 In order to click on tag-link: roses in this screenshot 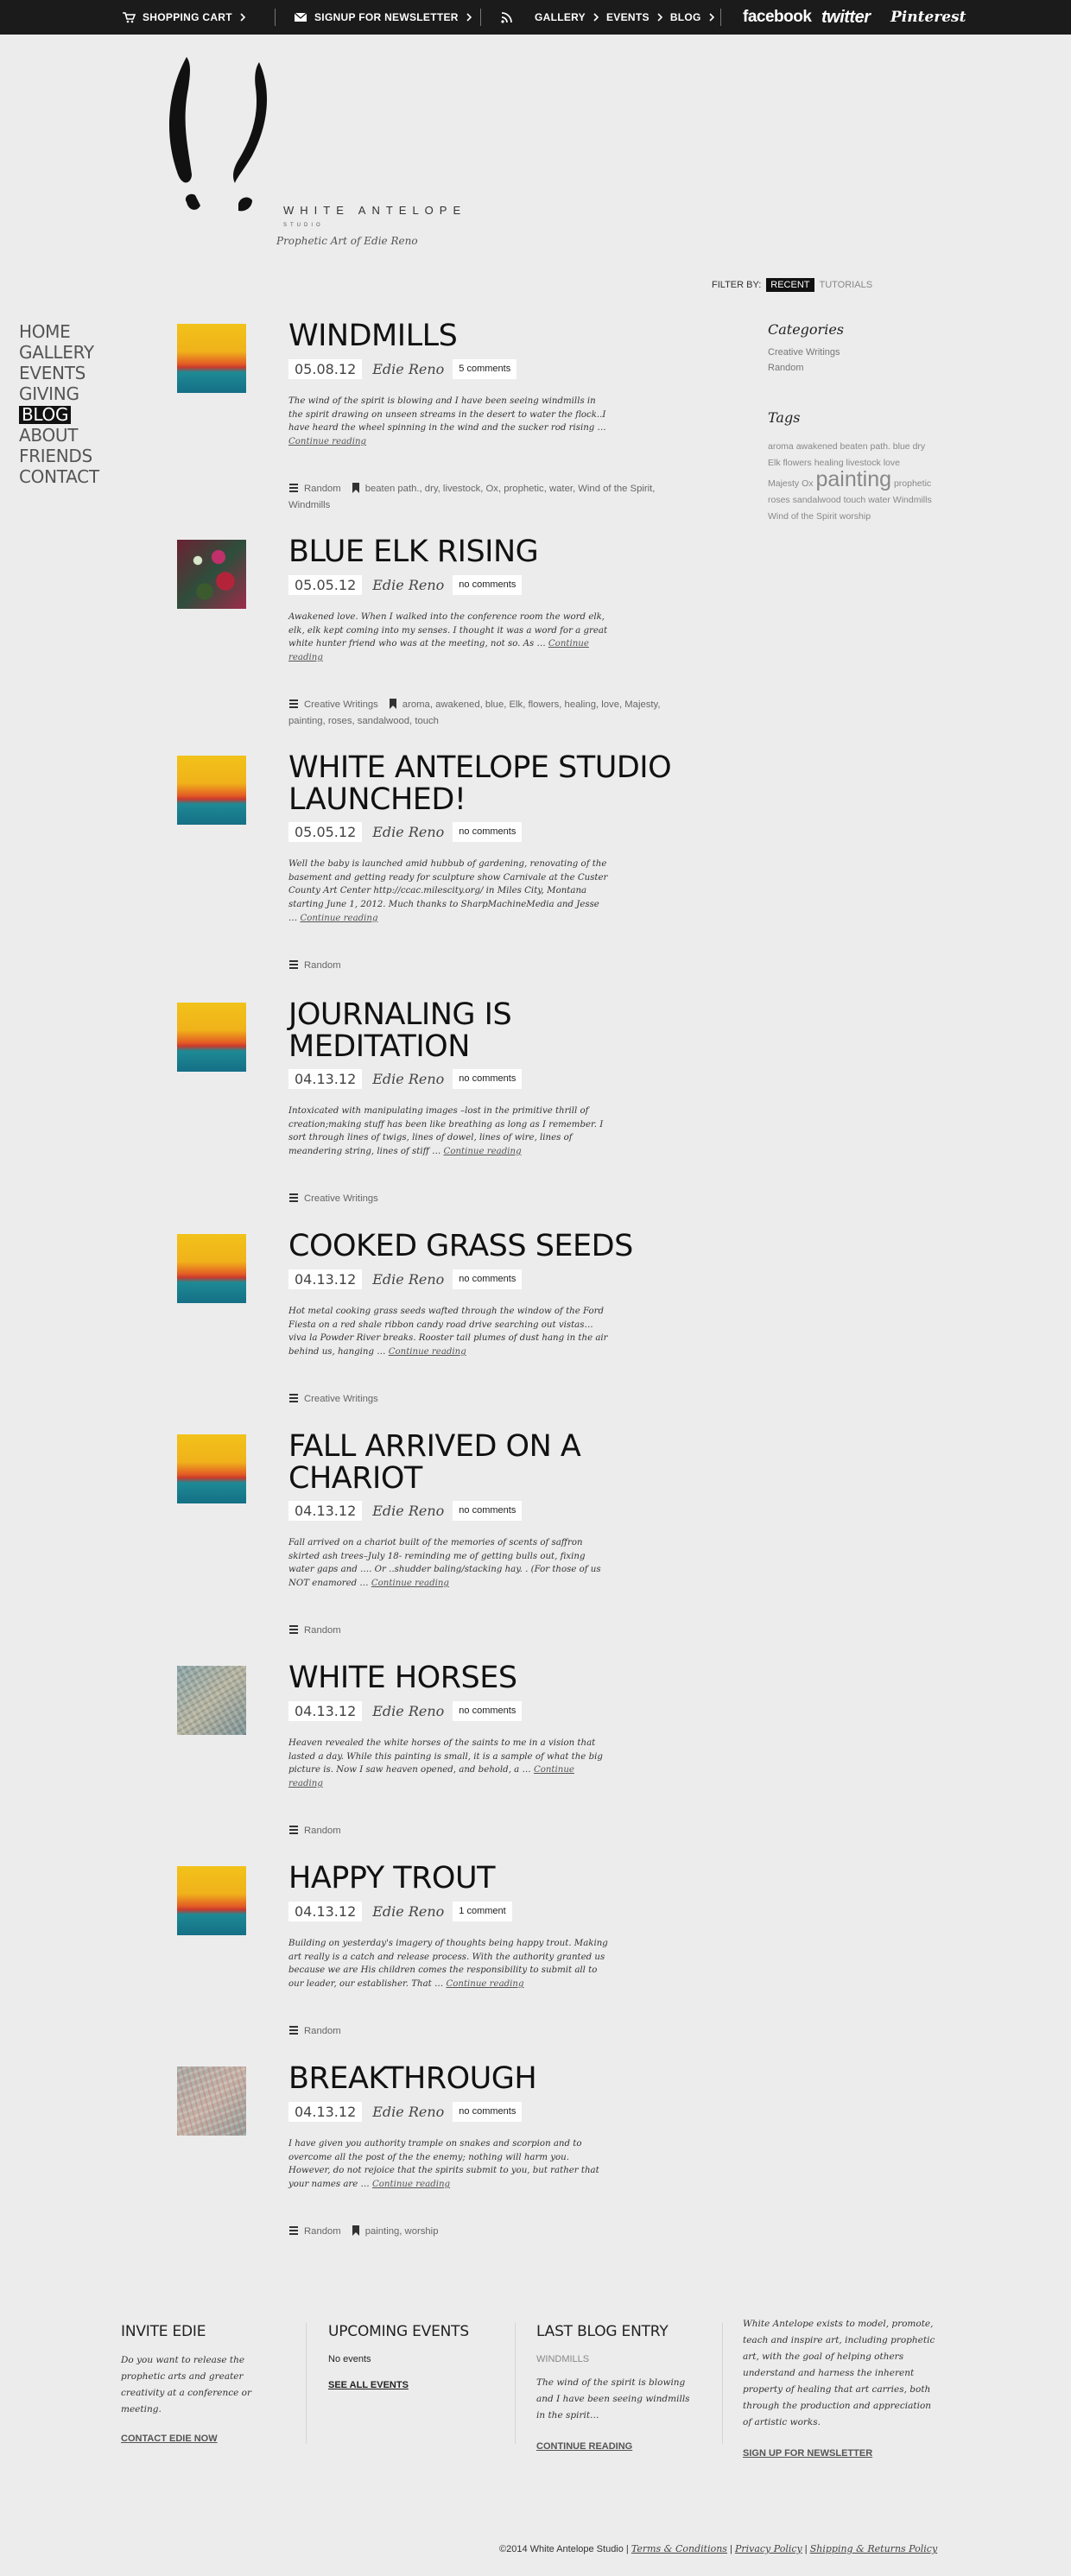, I will do `click(779, 500)`.